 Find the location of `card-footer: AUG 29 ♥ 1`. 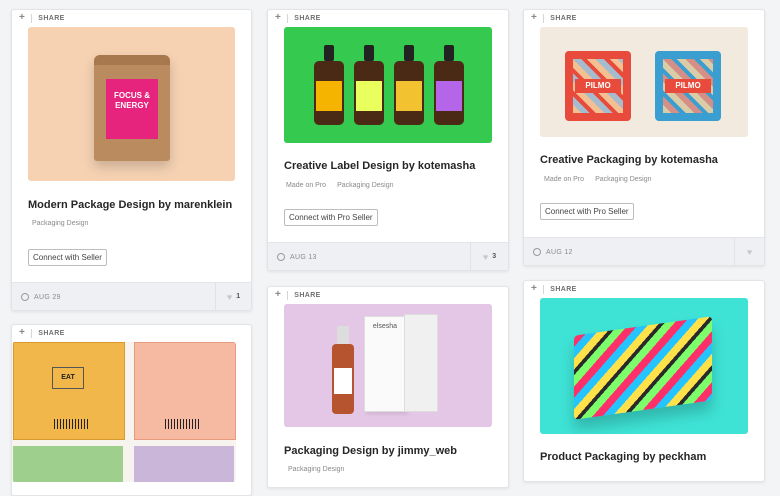

card-footer: AUG 29 ♥ 1 is located at coordinates (131, 296).